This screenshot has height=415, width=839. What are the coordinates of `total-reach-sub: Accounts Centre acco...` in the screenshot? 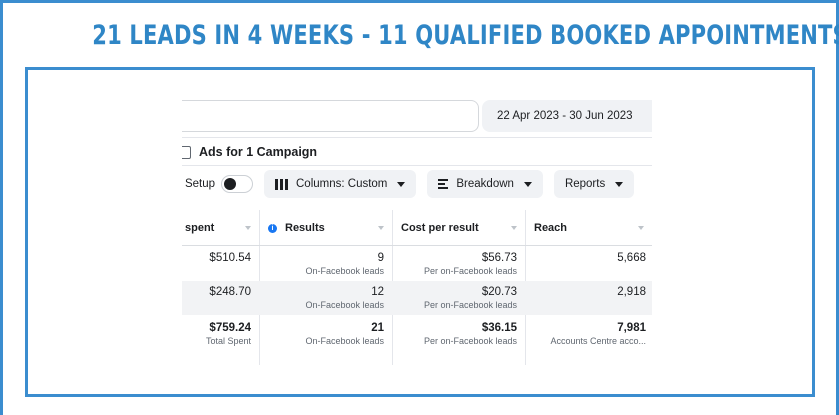 It's located at (598, 341).